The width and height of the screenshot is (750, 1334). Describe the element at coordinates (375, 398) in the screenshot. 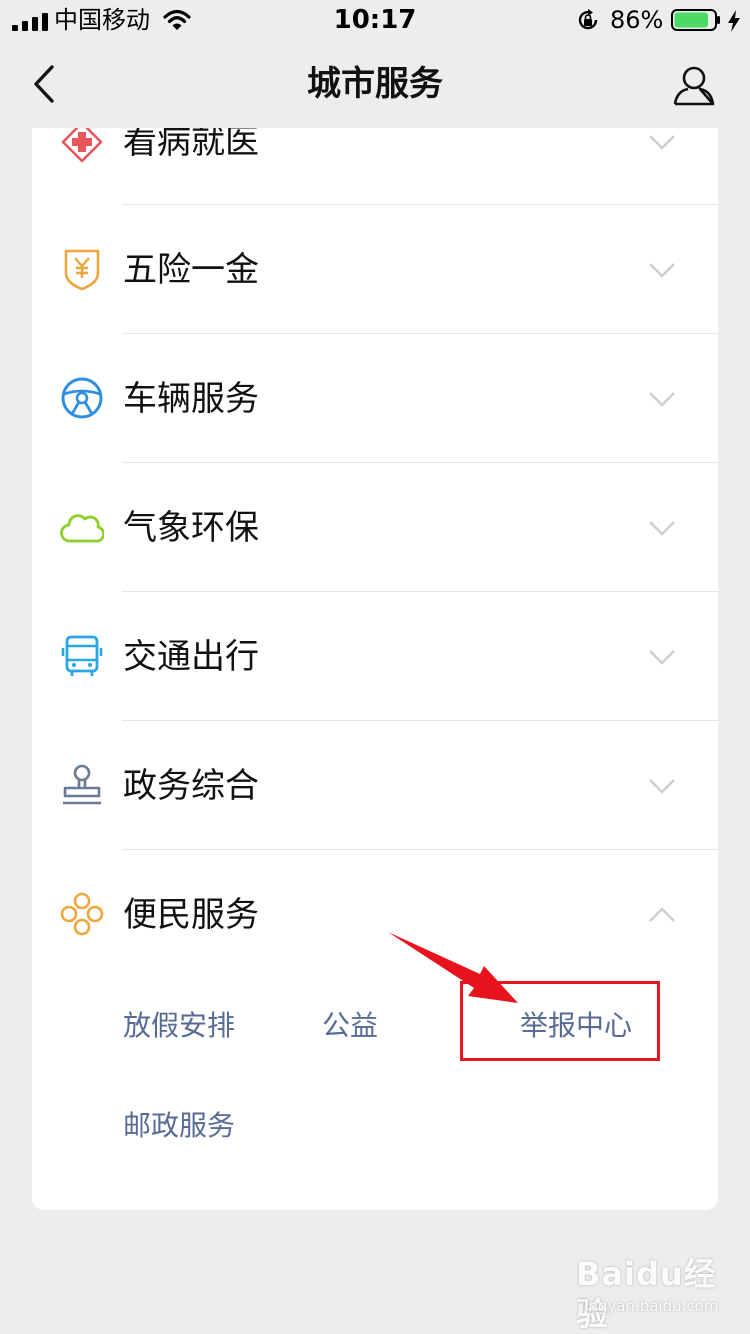

I see `category-row-vehicle: 车辆服务` at that location.